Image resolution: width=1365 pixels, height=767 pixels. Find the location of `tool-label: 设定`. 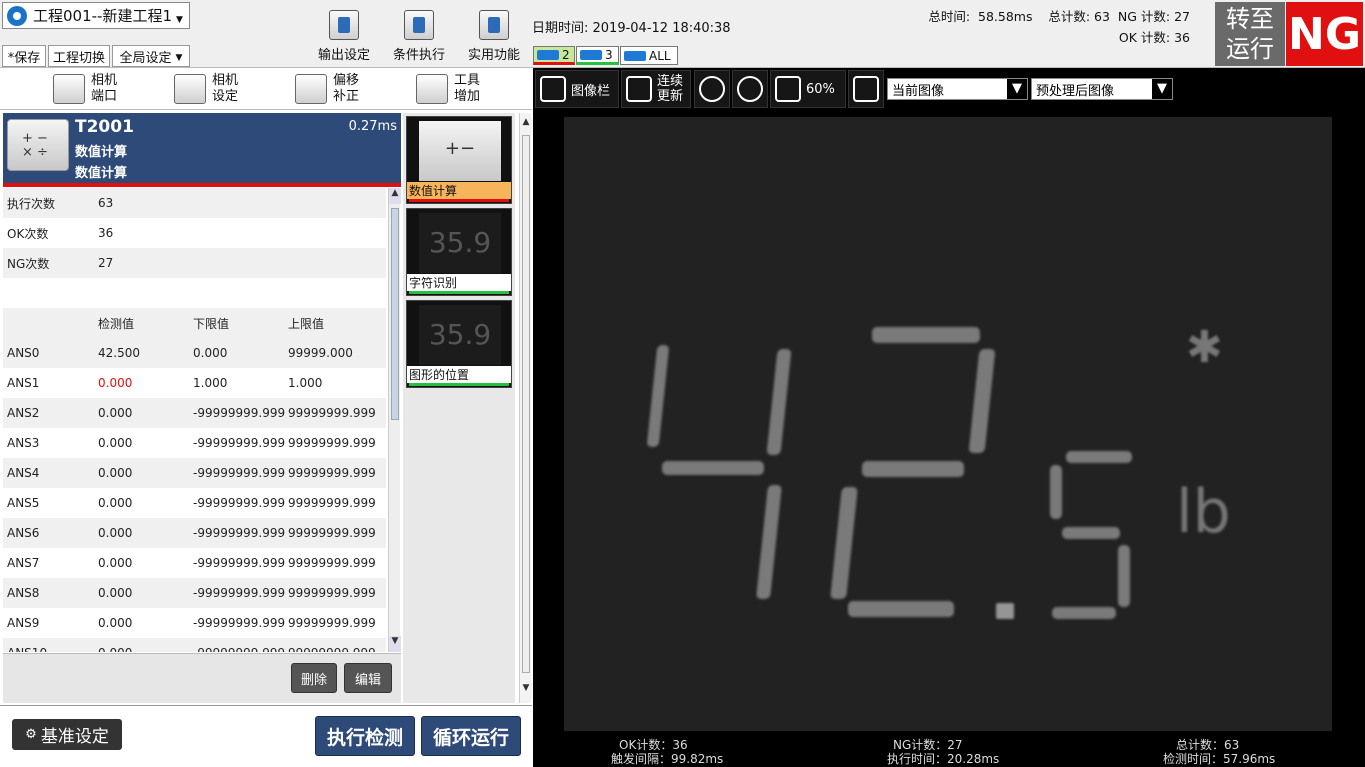

tool-label: 设定 is located at coordinates (225, 96).